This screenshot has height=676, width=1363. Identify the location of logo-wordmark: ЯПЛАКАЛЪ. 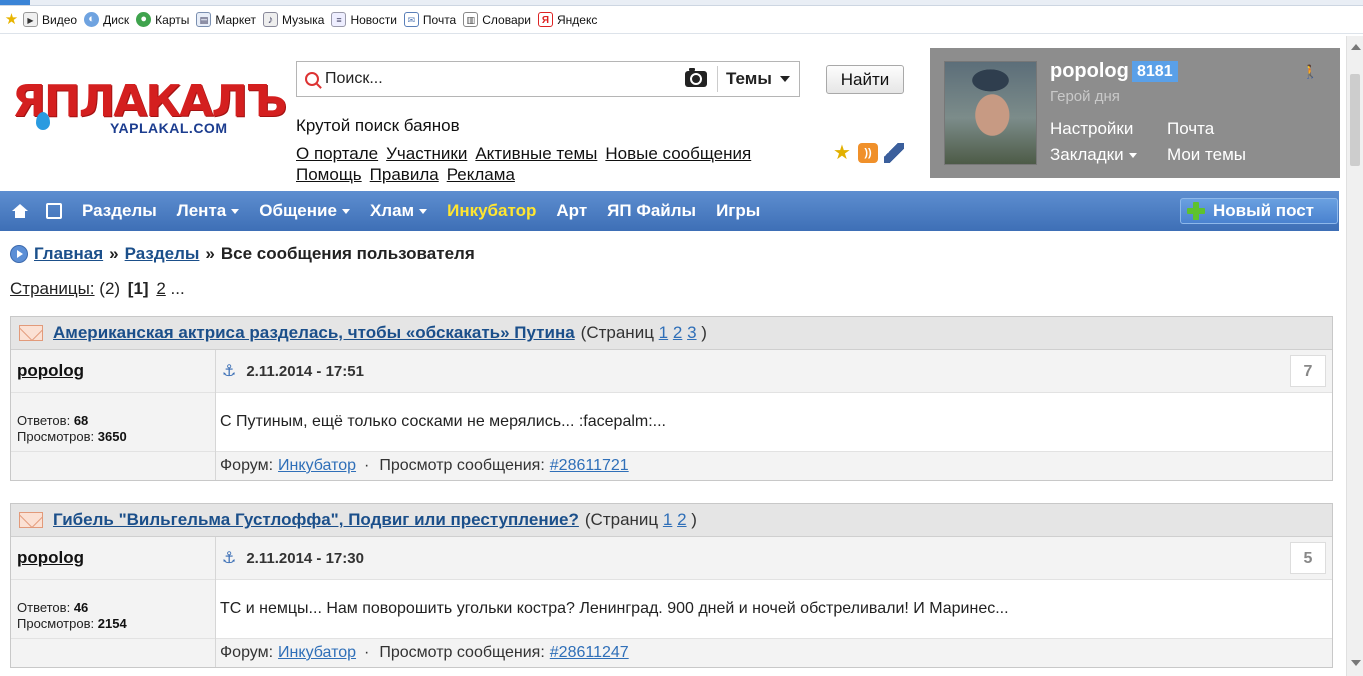
(149, 101).